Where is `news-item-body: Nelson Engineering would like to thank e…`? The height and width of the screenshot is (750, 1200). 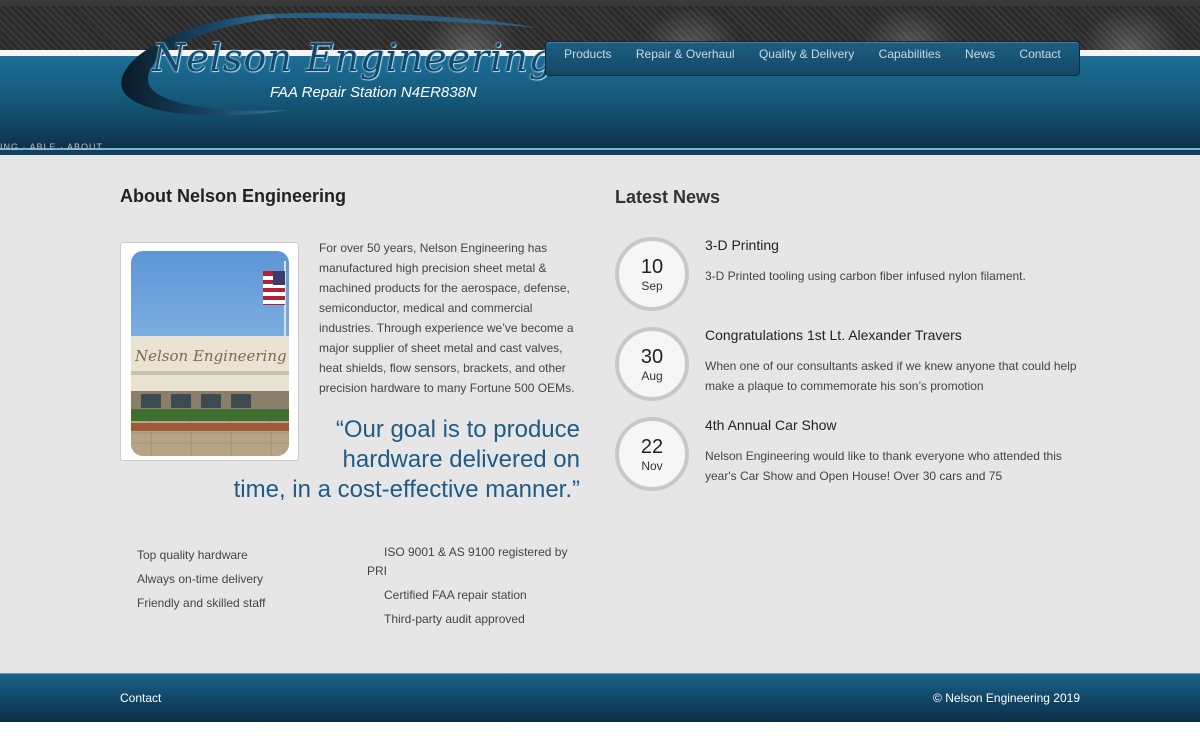 news-item-body: Nelson Engineering would like to thank e… is located at coordinates (883, 466).